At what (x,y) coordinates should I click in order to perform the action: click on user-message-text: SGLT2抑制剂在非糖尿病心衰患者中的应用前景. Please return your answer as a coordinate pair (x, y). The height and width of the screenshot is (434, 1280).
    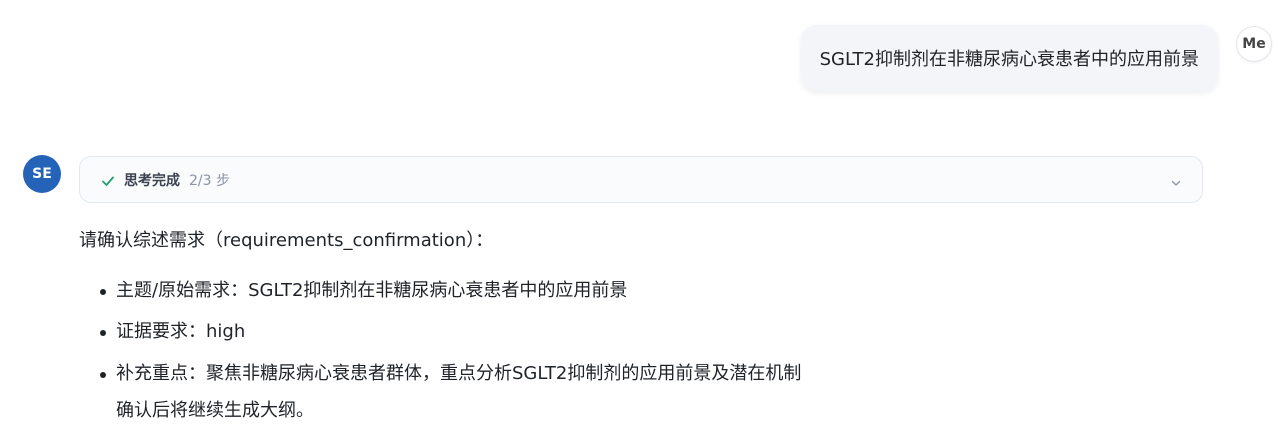
    Looking at the image, I should click on (1009, 59).